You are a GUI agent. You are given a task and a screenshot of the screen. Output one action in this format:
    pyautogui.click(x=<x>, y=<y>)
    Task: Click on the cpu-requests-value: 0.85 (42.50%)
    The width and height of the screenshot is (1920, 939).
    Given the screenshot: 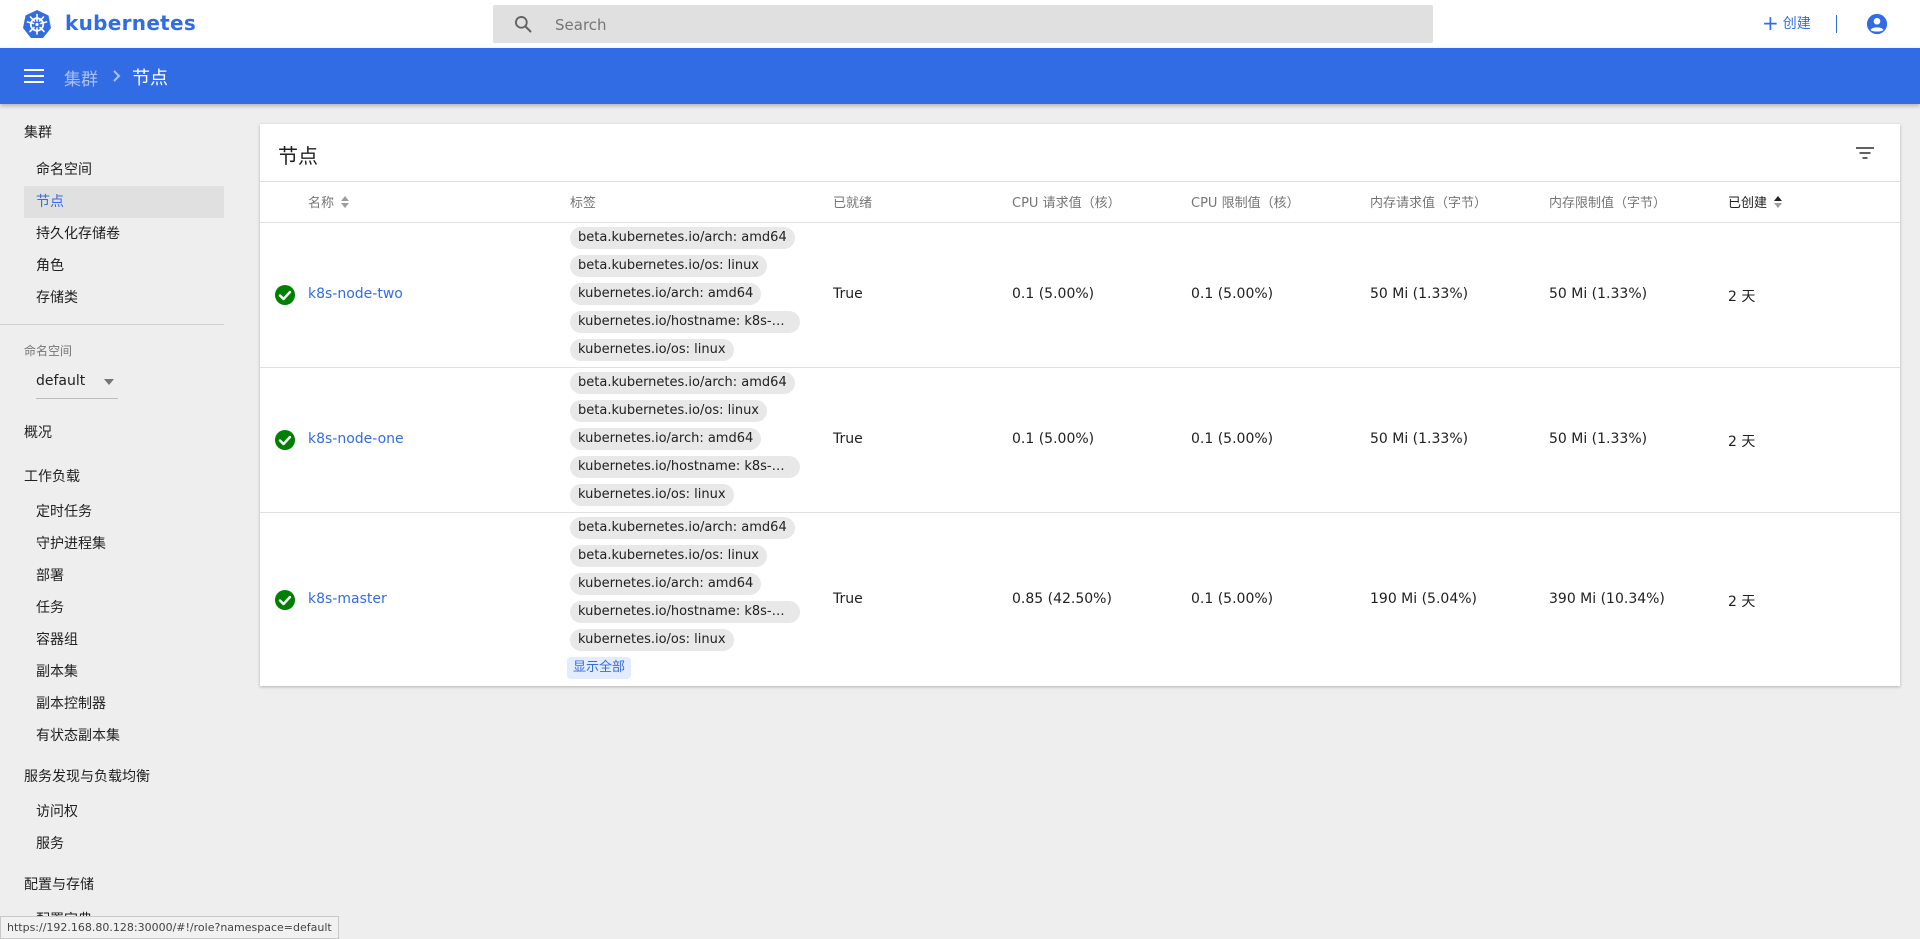 What is the action you would take?
    pyautogui.click(x=1062, y=599)
    